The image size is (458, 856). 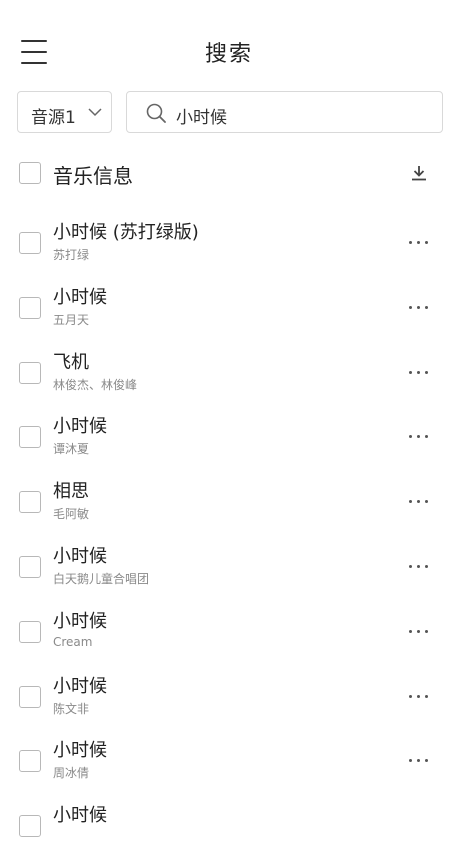 I want to click on song-artist: Cream, so click(x=73, y=641).